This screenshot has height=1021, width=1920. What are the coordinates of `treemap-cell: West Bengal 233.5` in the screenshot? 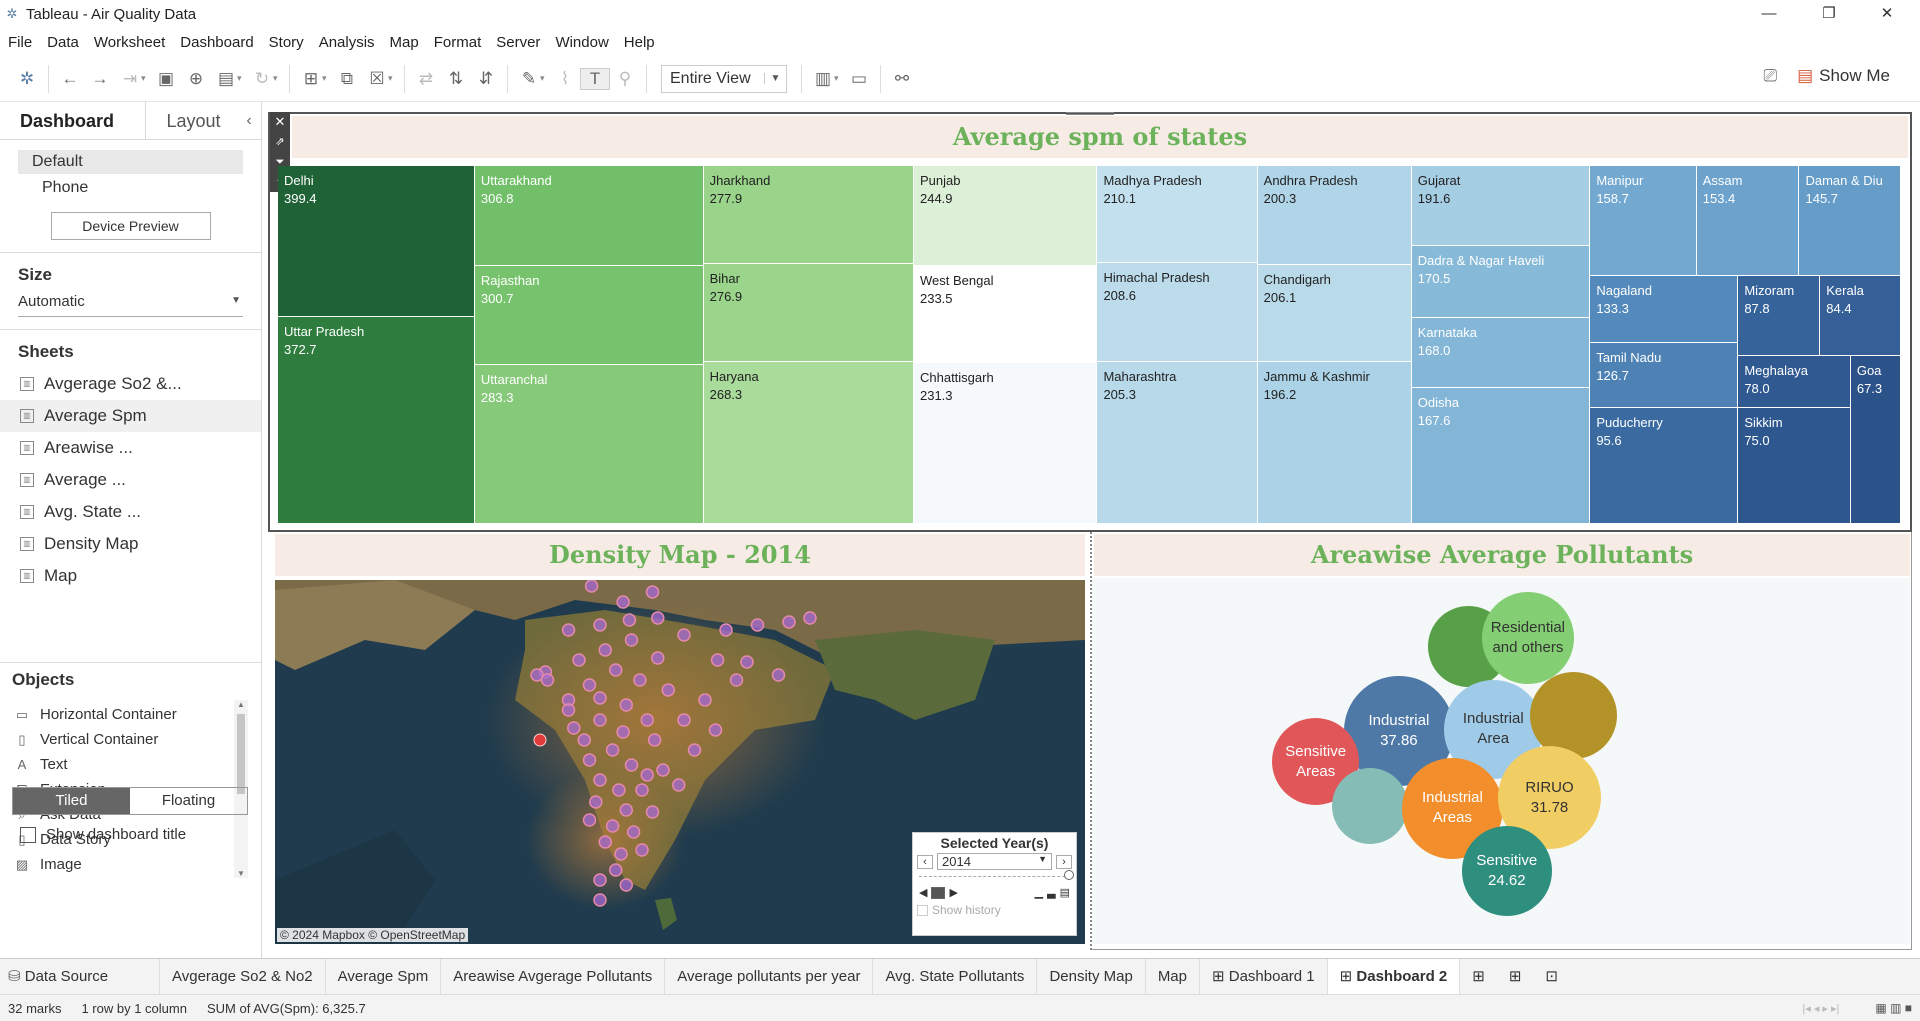 It's located at (1005, 314).